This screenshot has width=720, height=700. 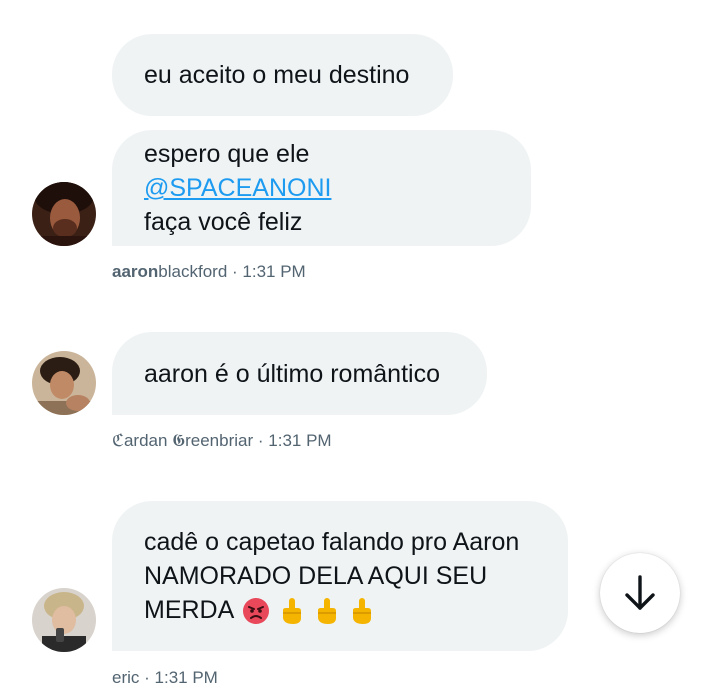 I want to click on message-meta: aaronblackford · 1:31 PM, so click(x=209, y=272).